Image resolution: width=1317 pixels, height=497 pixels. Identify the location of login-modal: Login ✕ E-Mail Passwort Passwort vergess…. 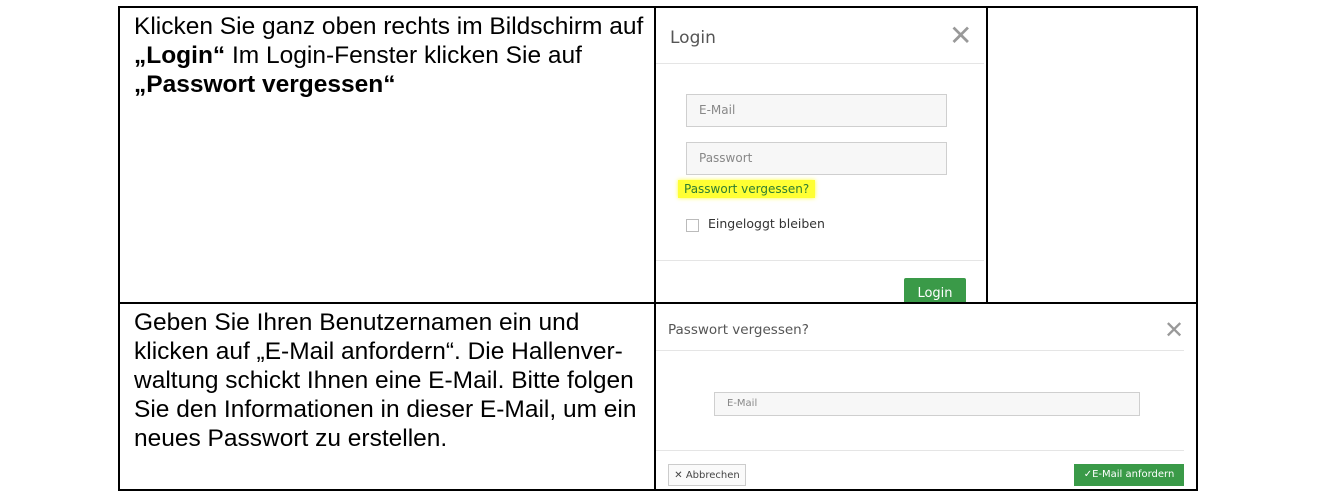
(820, 155).